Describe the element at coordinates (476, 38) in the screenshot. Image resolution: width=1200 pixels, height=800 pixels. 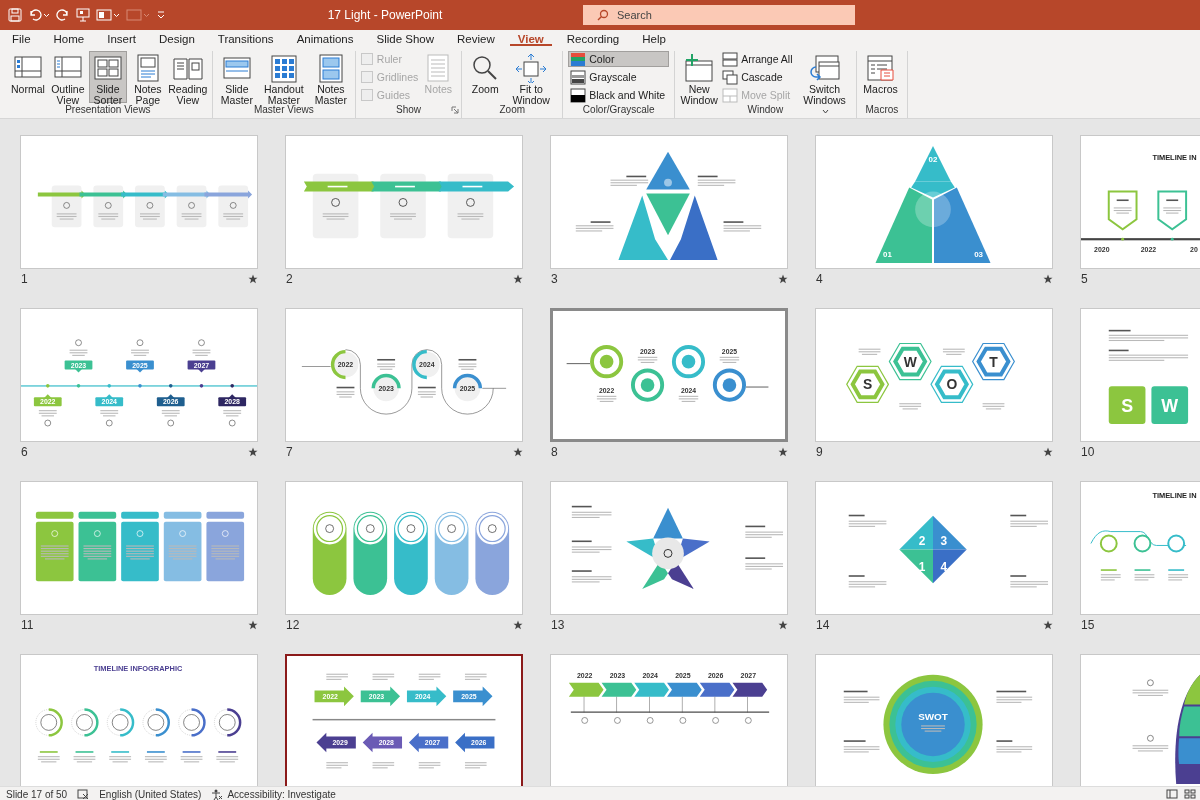
I see `ribbon-tab: Review` at that location.